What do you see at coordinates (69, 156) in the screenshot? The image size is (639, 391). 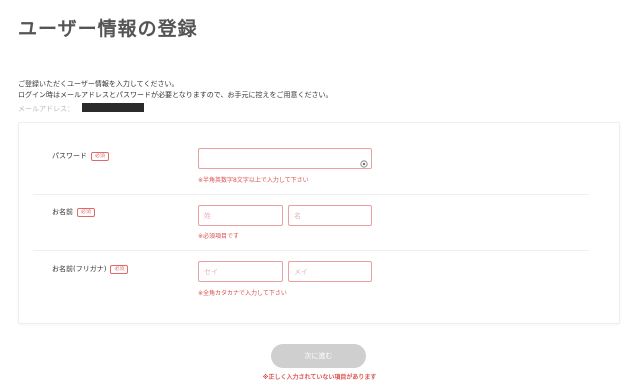 I see `password-label: パスワード` at bounding box center [69, 156].